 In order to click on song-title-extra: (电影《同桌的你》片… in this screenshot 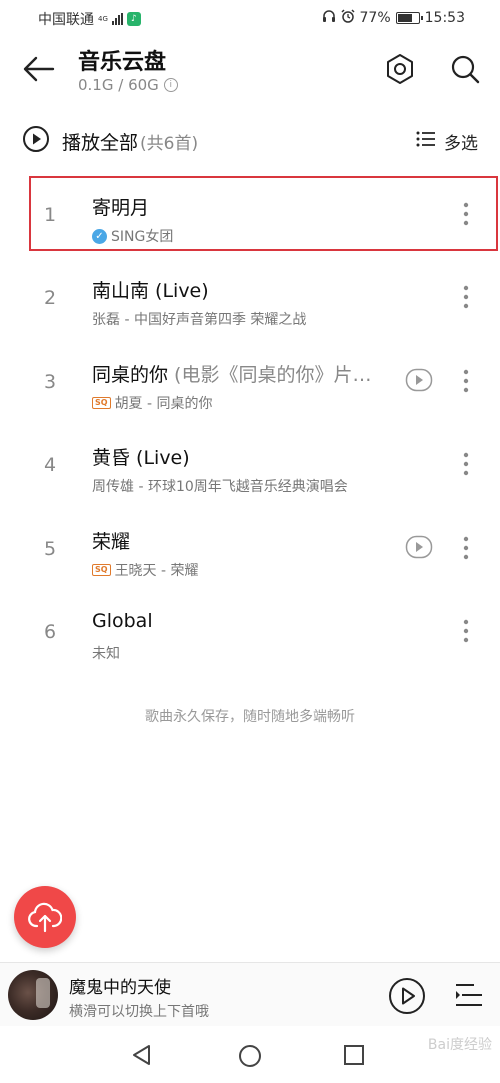, I will do `click(273, 374)`.